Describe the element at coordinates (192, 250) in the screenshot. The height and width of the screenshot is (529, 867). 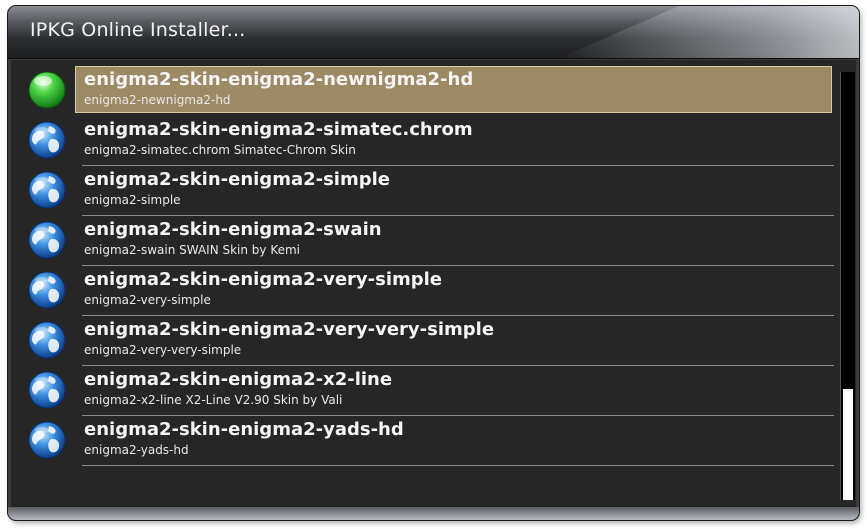
I see `package-description: enigma2-swain SWAIN Skin by Kemi` at that location.